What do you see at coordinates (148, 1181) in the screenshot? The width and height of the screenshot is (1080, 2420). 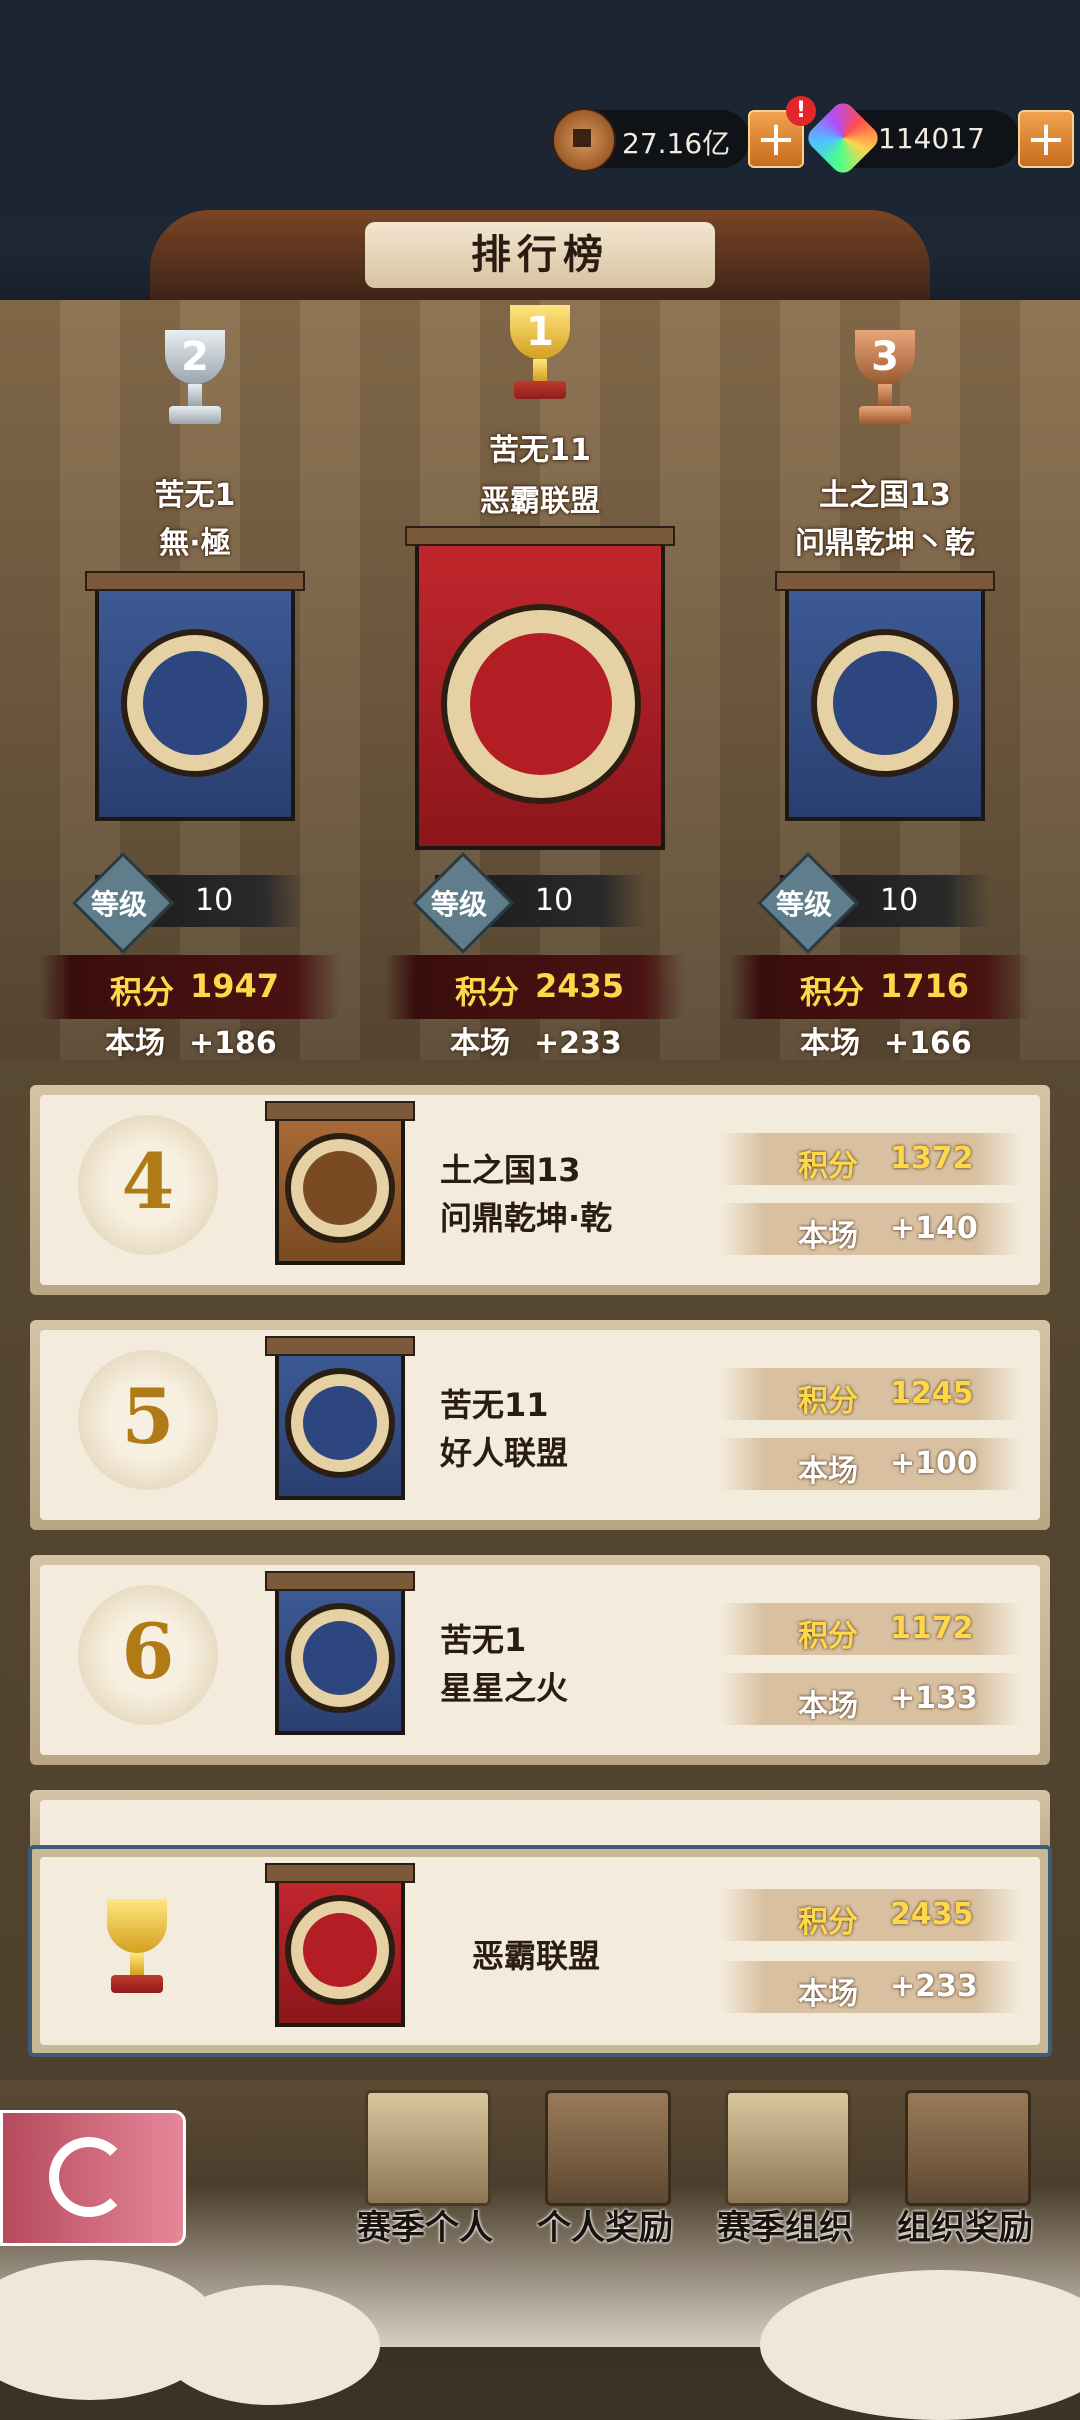 I see `rank-number: 4` at bounding box center [148, 1181].